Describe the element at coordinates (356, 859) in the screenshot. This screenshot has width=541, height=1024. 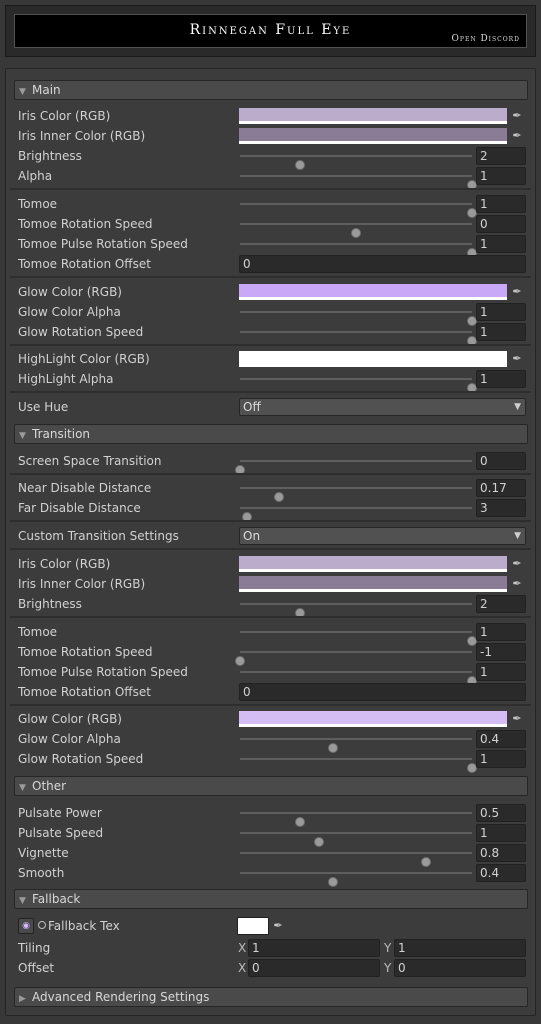
I see `vignette-slider-track` at that location.